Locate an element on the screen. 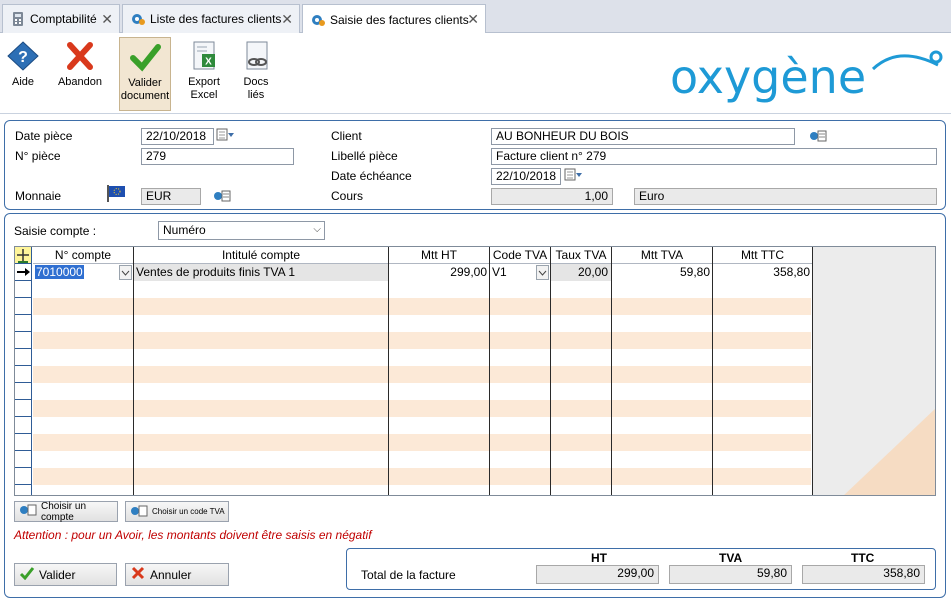  logo-text: oxygène is located at coordinates (768, 77).